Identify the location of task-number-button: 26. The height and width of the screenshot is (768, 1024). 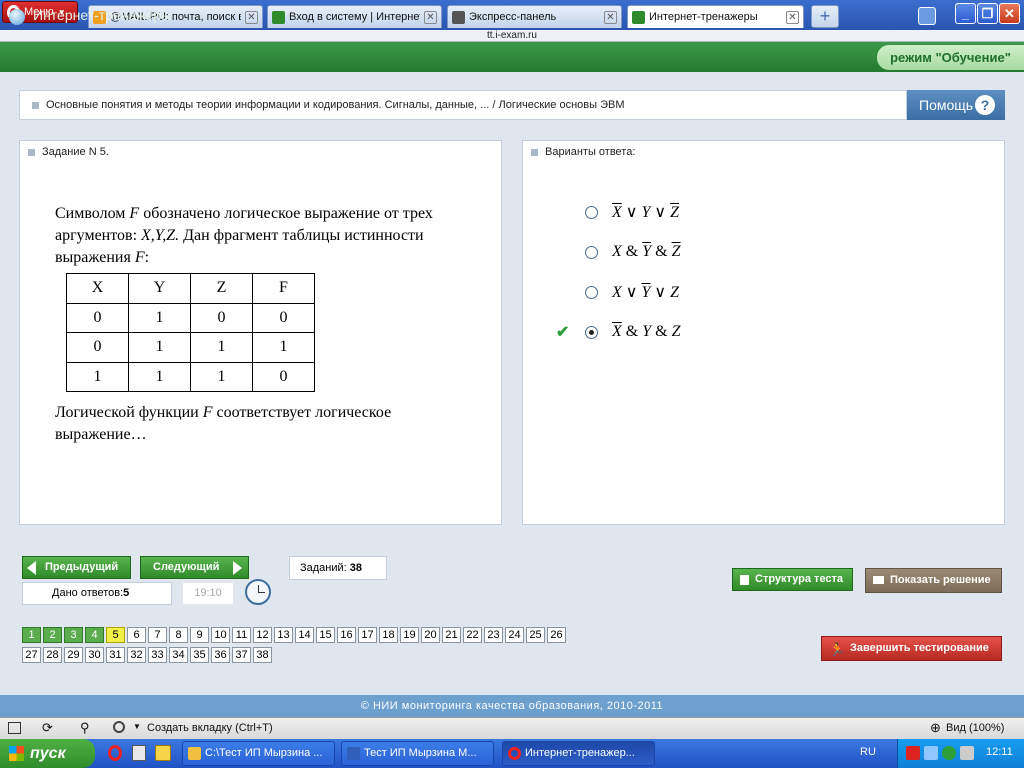
(556, 635).